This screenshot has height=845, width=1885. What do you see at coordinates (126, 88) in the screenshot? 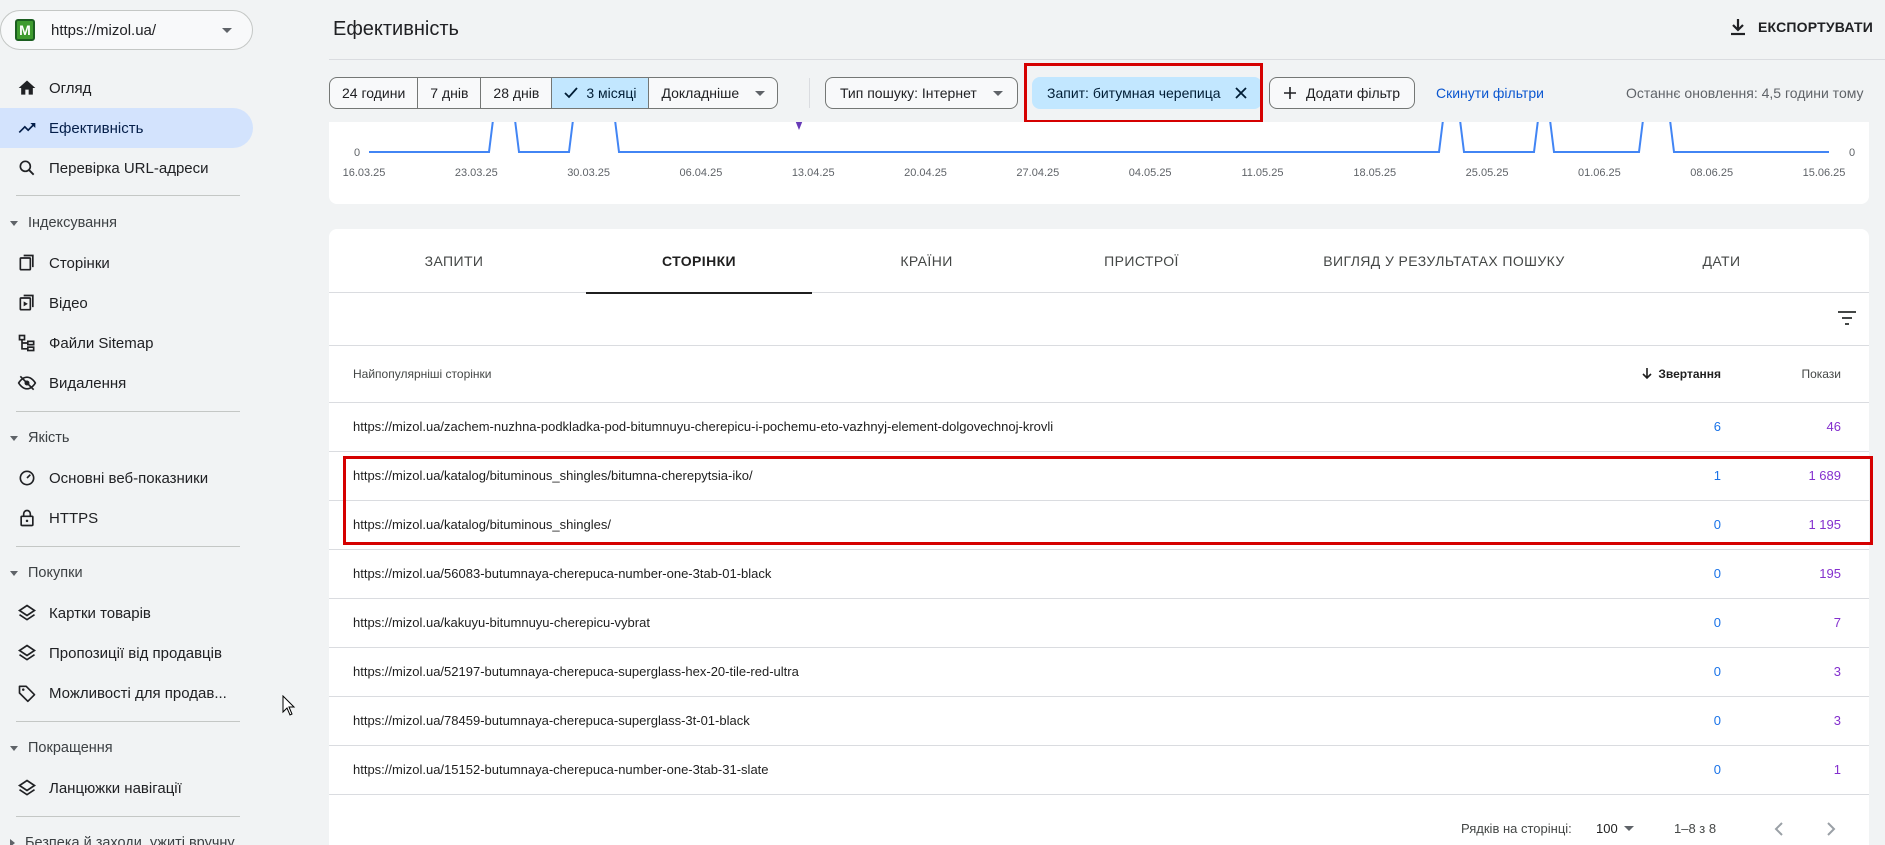
I see `sidebar-item-overview: Огляд` at bounding box center [126, 88].